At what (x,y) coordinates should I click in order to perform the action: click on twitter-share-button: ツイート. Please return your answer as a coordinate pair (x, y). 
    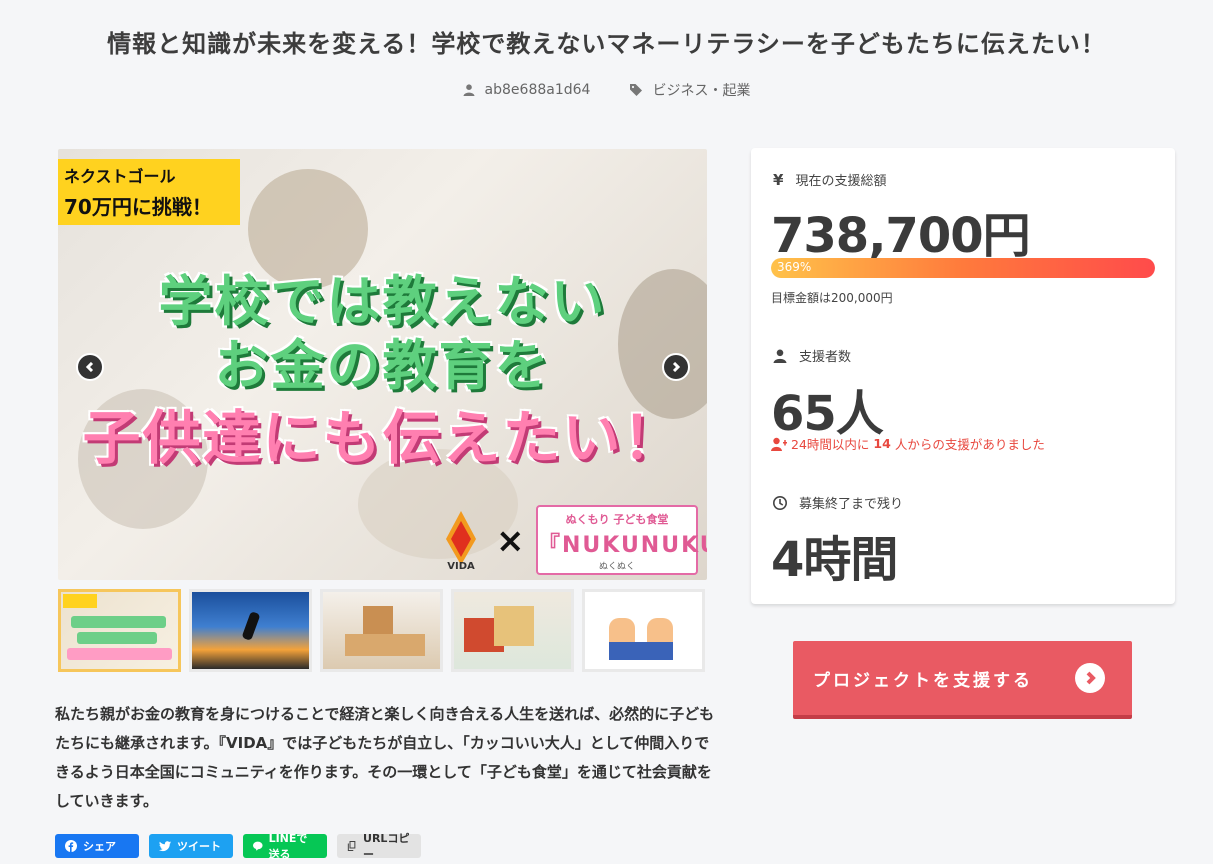
    Looking at the image, I should click on (191, 846).